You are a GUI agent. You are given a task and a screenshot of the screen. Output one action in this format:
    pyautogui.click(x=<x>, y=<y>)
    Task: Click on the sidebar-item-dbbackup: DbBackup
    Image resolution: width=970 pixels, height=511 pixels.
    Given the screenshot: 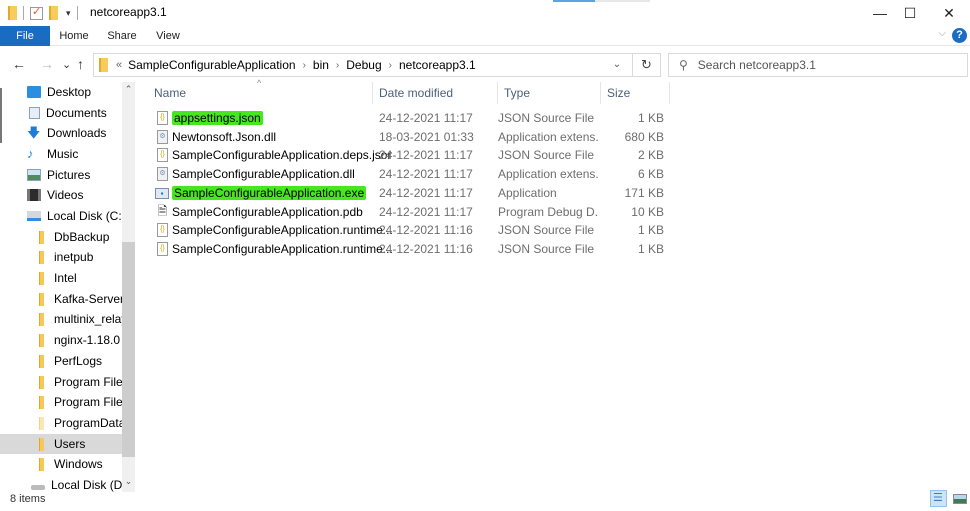 What is the action you would take?
    pyautogui.click(x=61, y=237)
    